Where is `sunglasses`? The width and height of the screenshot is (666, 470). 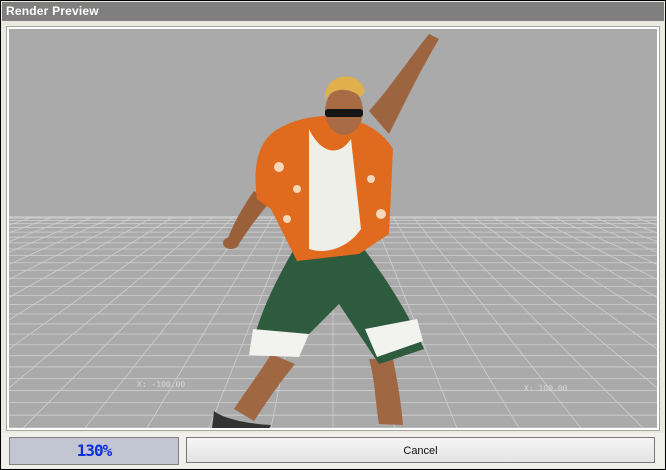 sunglasses is located at coordinates (344, 113).